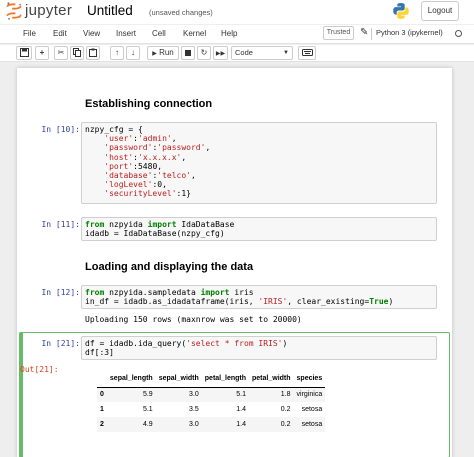 The image size is (474, 457). What do you see at coordinates (229, 33) in the screenshot?
I see `menu-help: Help` at bounding box center [229, 33].